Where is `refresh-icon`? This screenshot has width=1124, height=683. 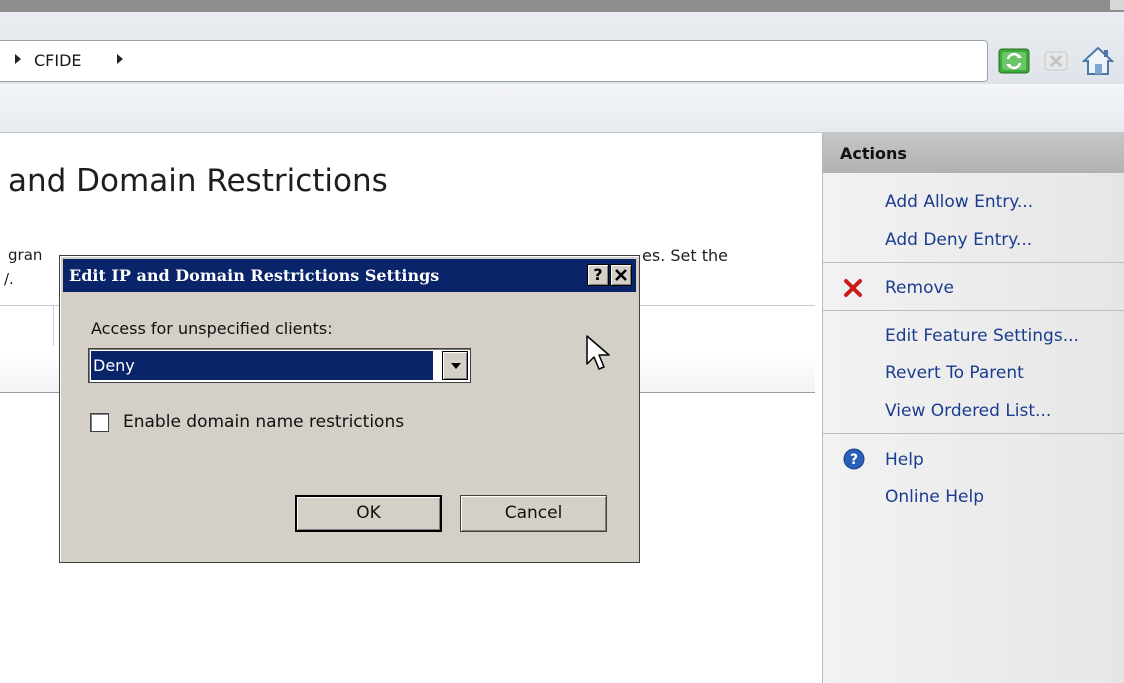
refresh-icon is located at coordinates (1014, 61).